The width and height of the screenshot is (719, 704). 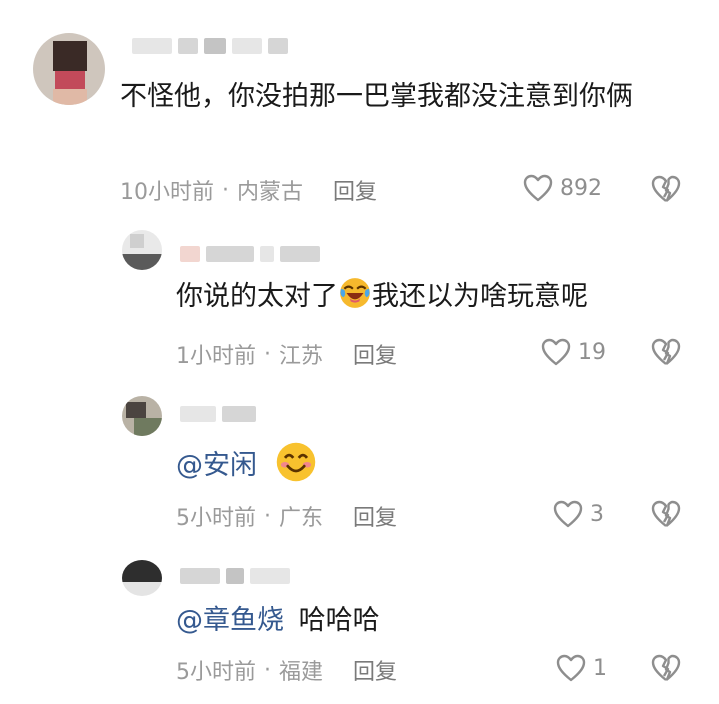 I want to click on comment-text: 不怪他，你没拍那一巴掌我都没注意到你俩, so click(x=376, y=96).